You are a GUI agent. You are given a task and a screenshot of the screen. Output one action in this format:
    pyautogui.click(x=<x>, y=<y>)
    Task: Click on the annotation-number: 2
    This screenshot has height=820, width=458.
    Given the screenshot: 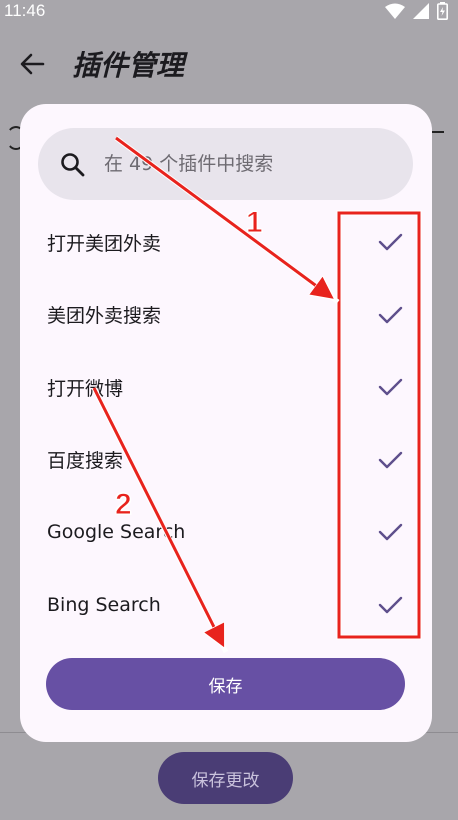 What is the action you would take?
    pyautogui.click(x=124, y=505)
    